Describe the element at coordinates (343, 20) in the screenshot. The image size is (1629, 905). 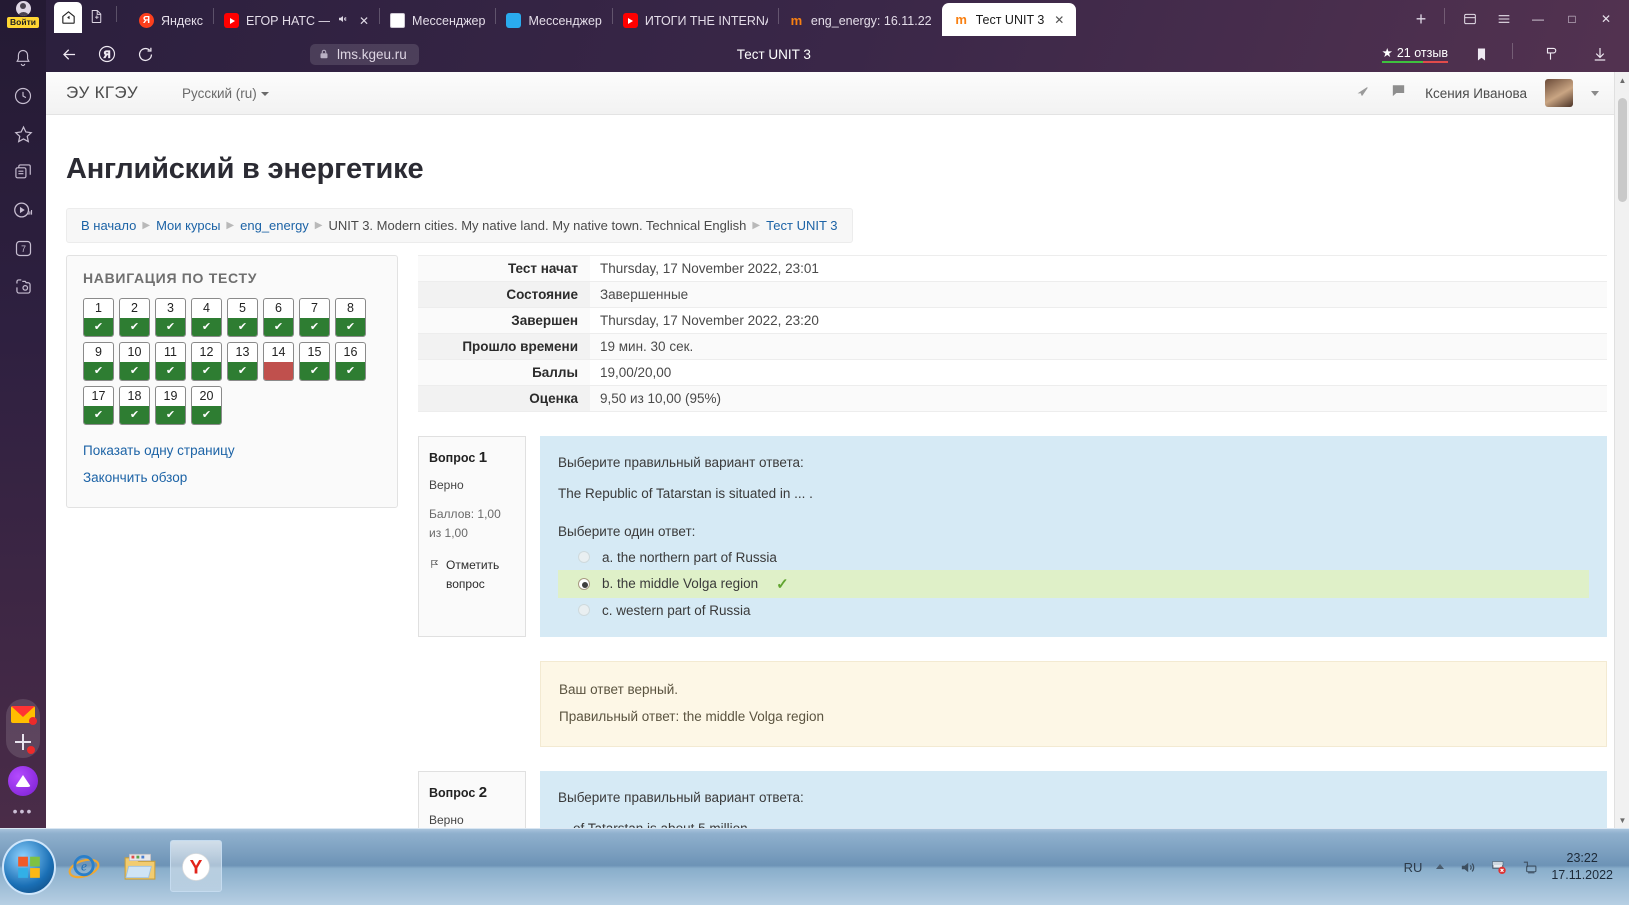
I see `tab-mute-icon` at that location.